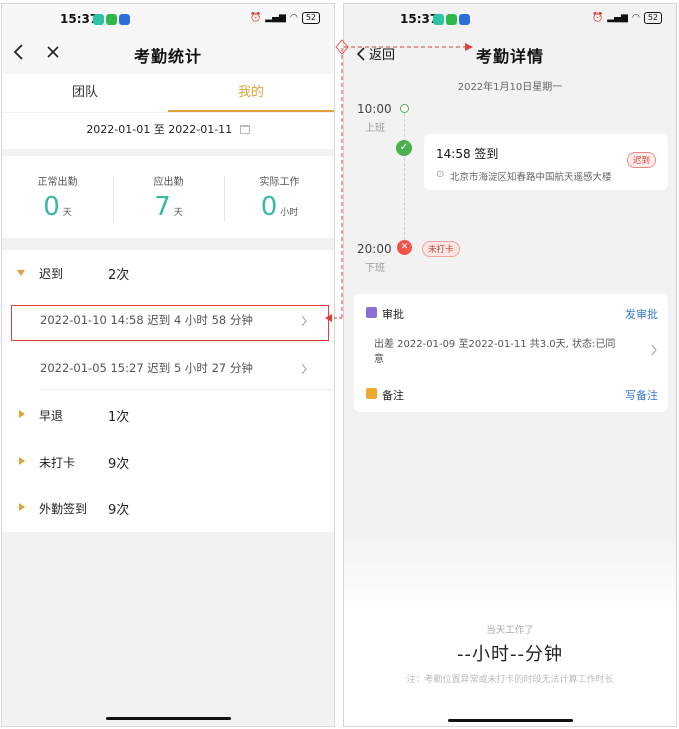 This screenshot has width=679, height=729. I want to click on late-record-text: 2022-01-05 15:27 迟到 5 小时 27 分钟, so click(146, 368).